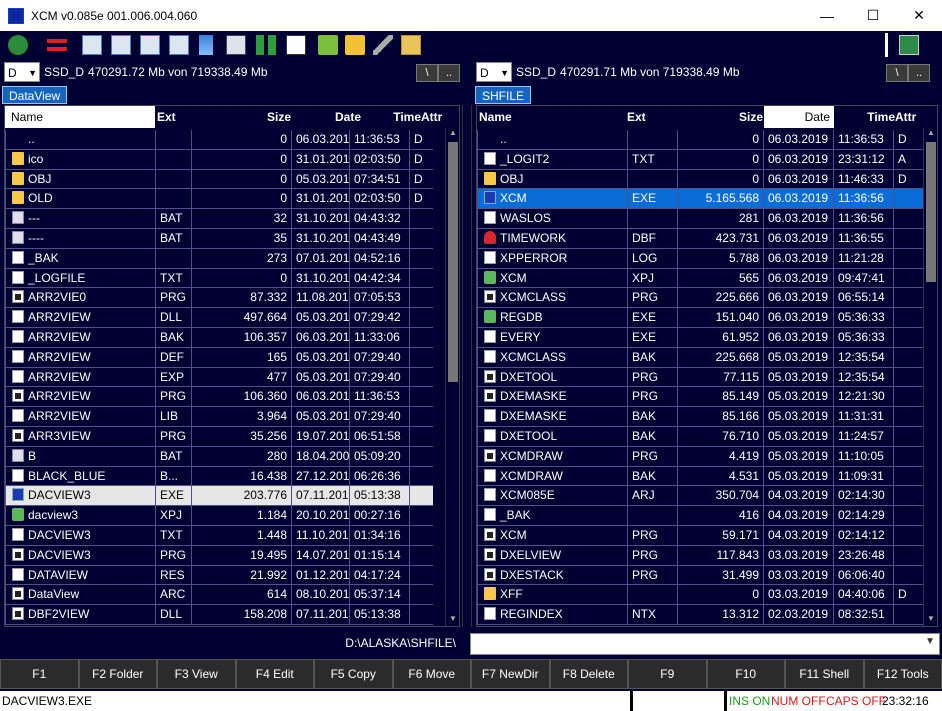 This screenshot has width=942, height=711. Describe the element at coordinates (232, 377) in the screenshot. I see `file-row: ARR2VIEW EXP47705.03.201907:29:40` at that location.